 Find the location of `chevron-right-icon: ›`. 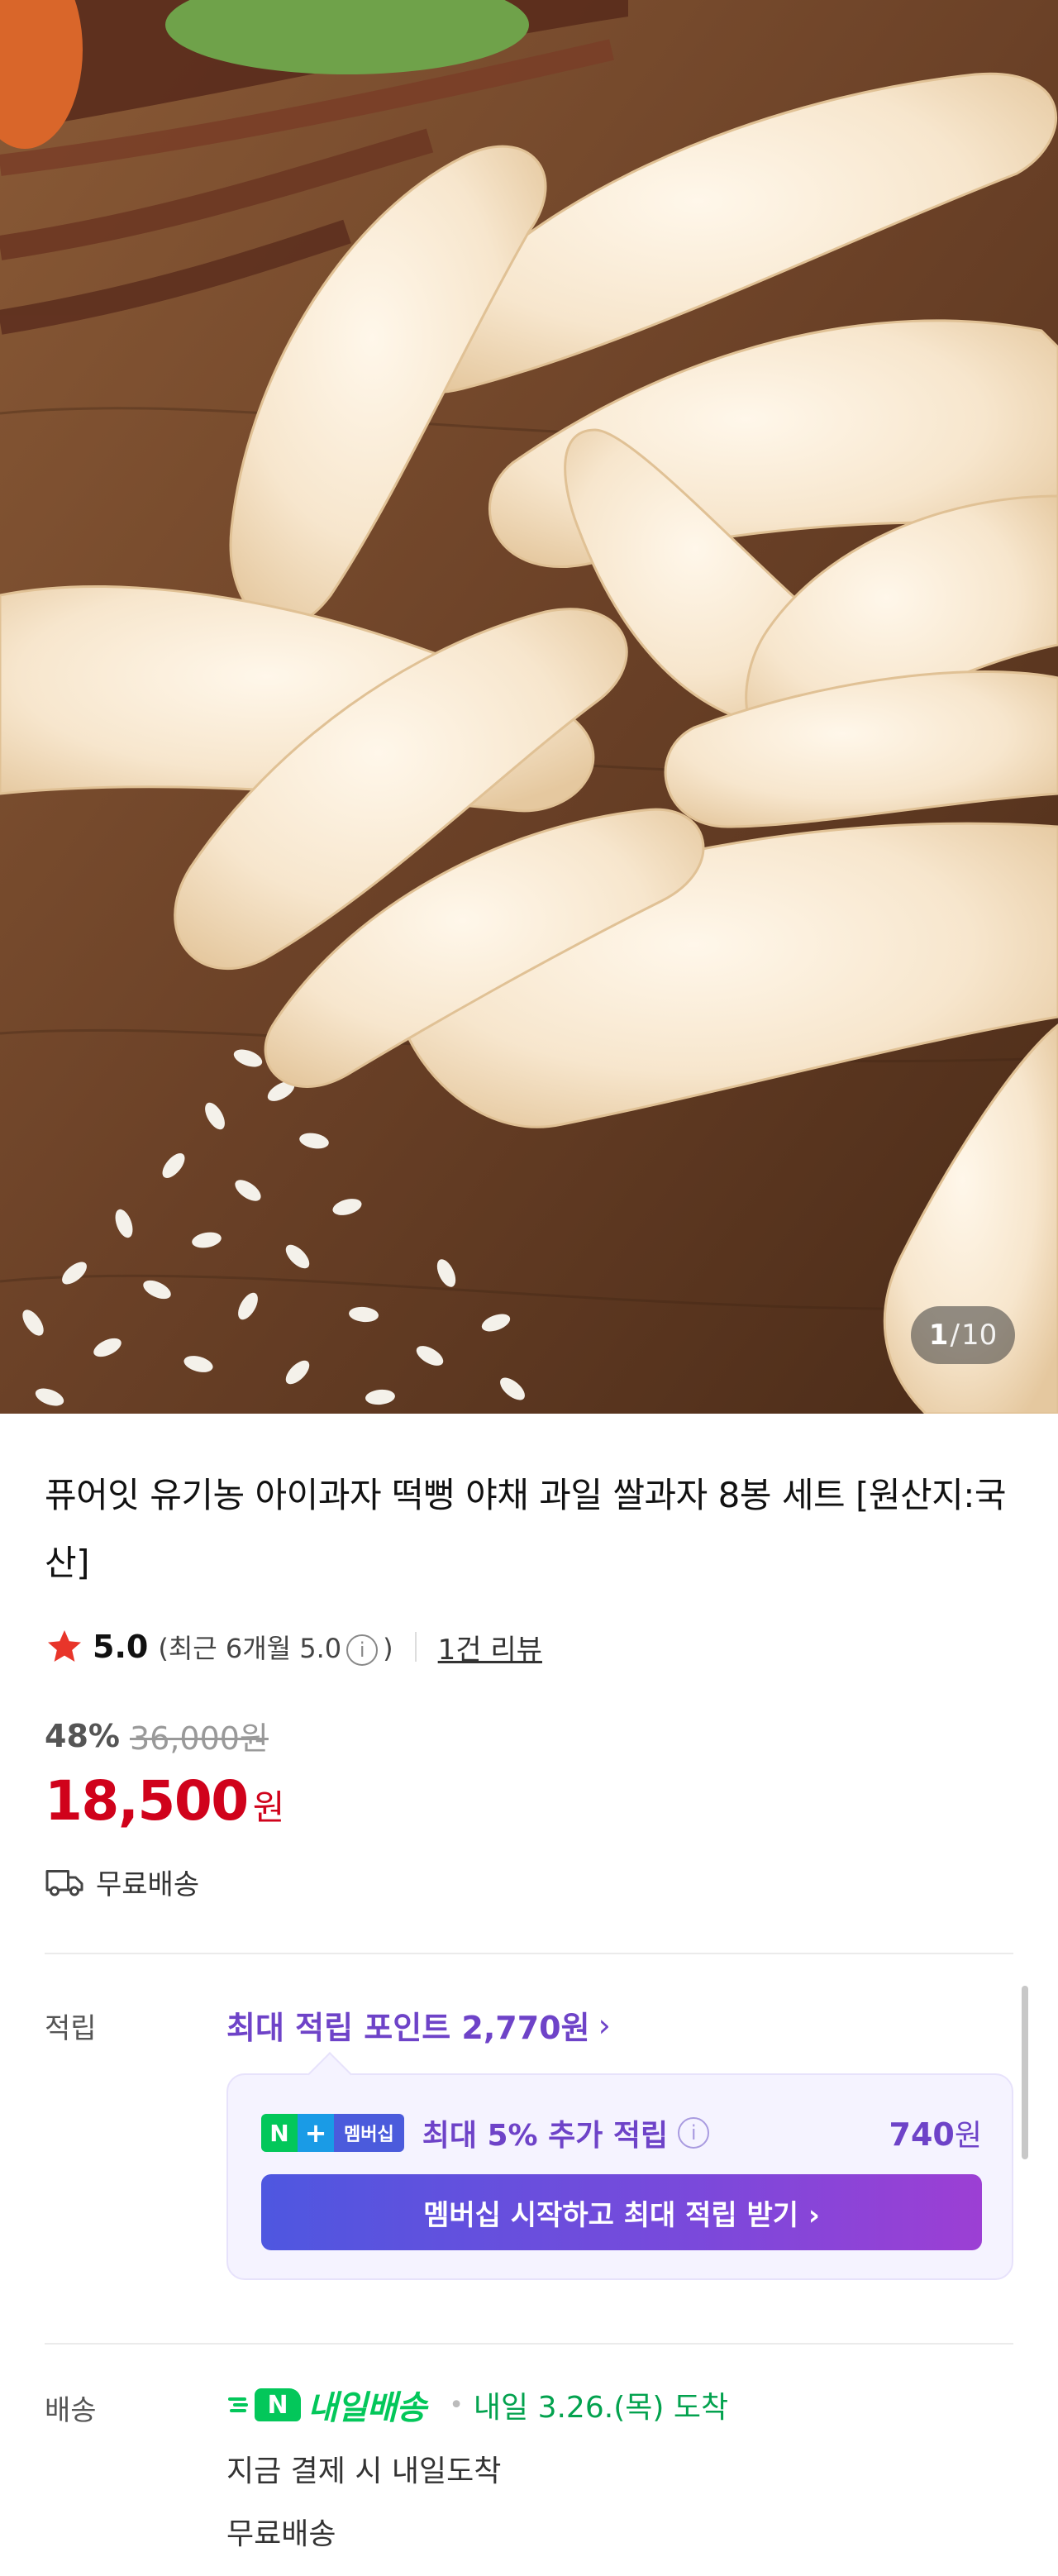

chevron-right-icon: › is located at coordinates (604, 2025).